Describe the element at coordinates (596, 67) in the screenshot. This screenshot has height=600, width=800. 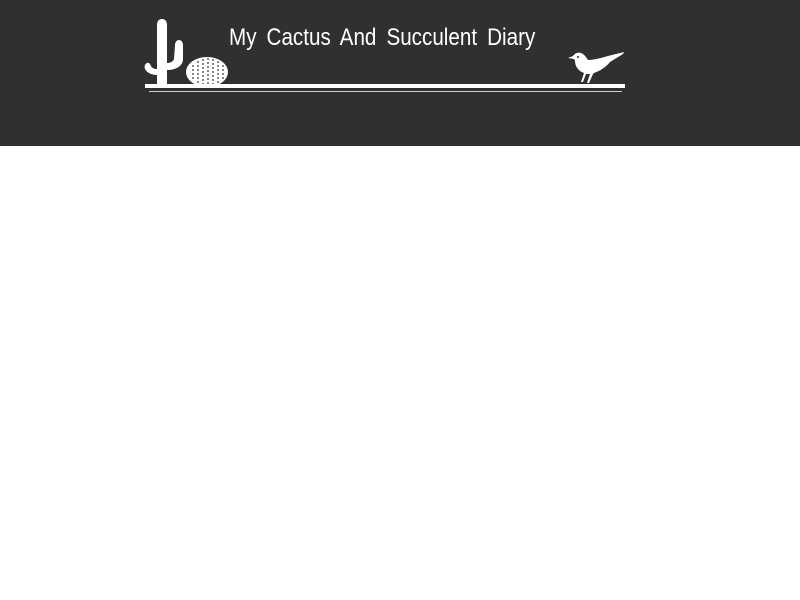
I see `bird-icon` at that location.